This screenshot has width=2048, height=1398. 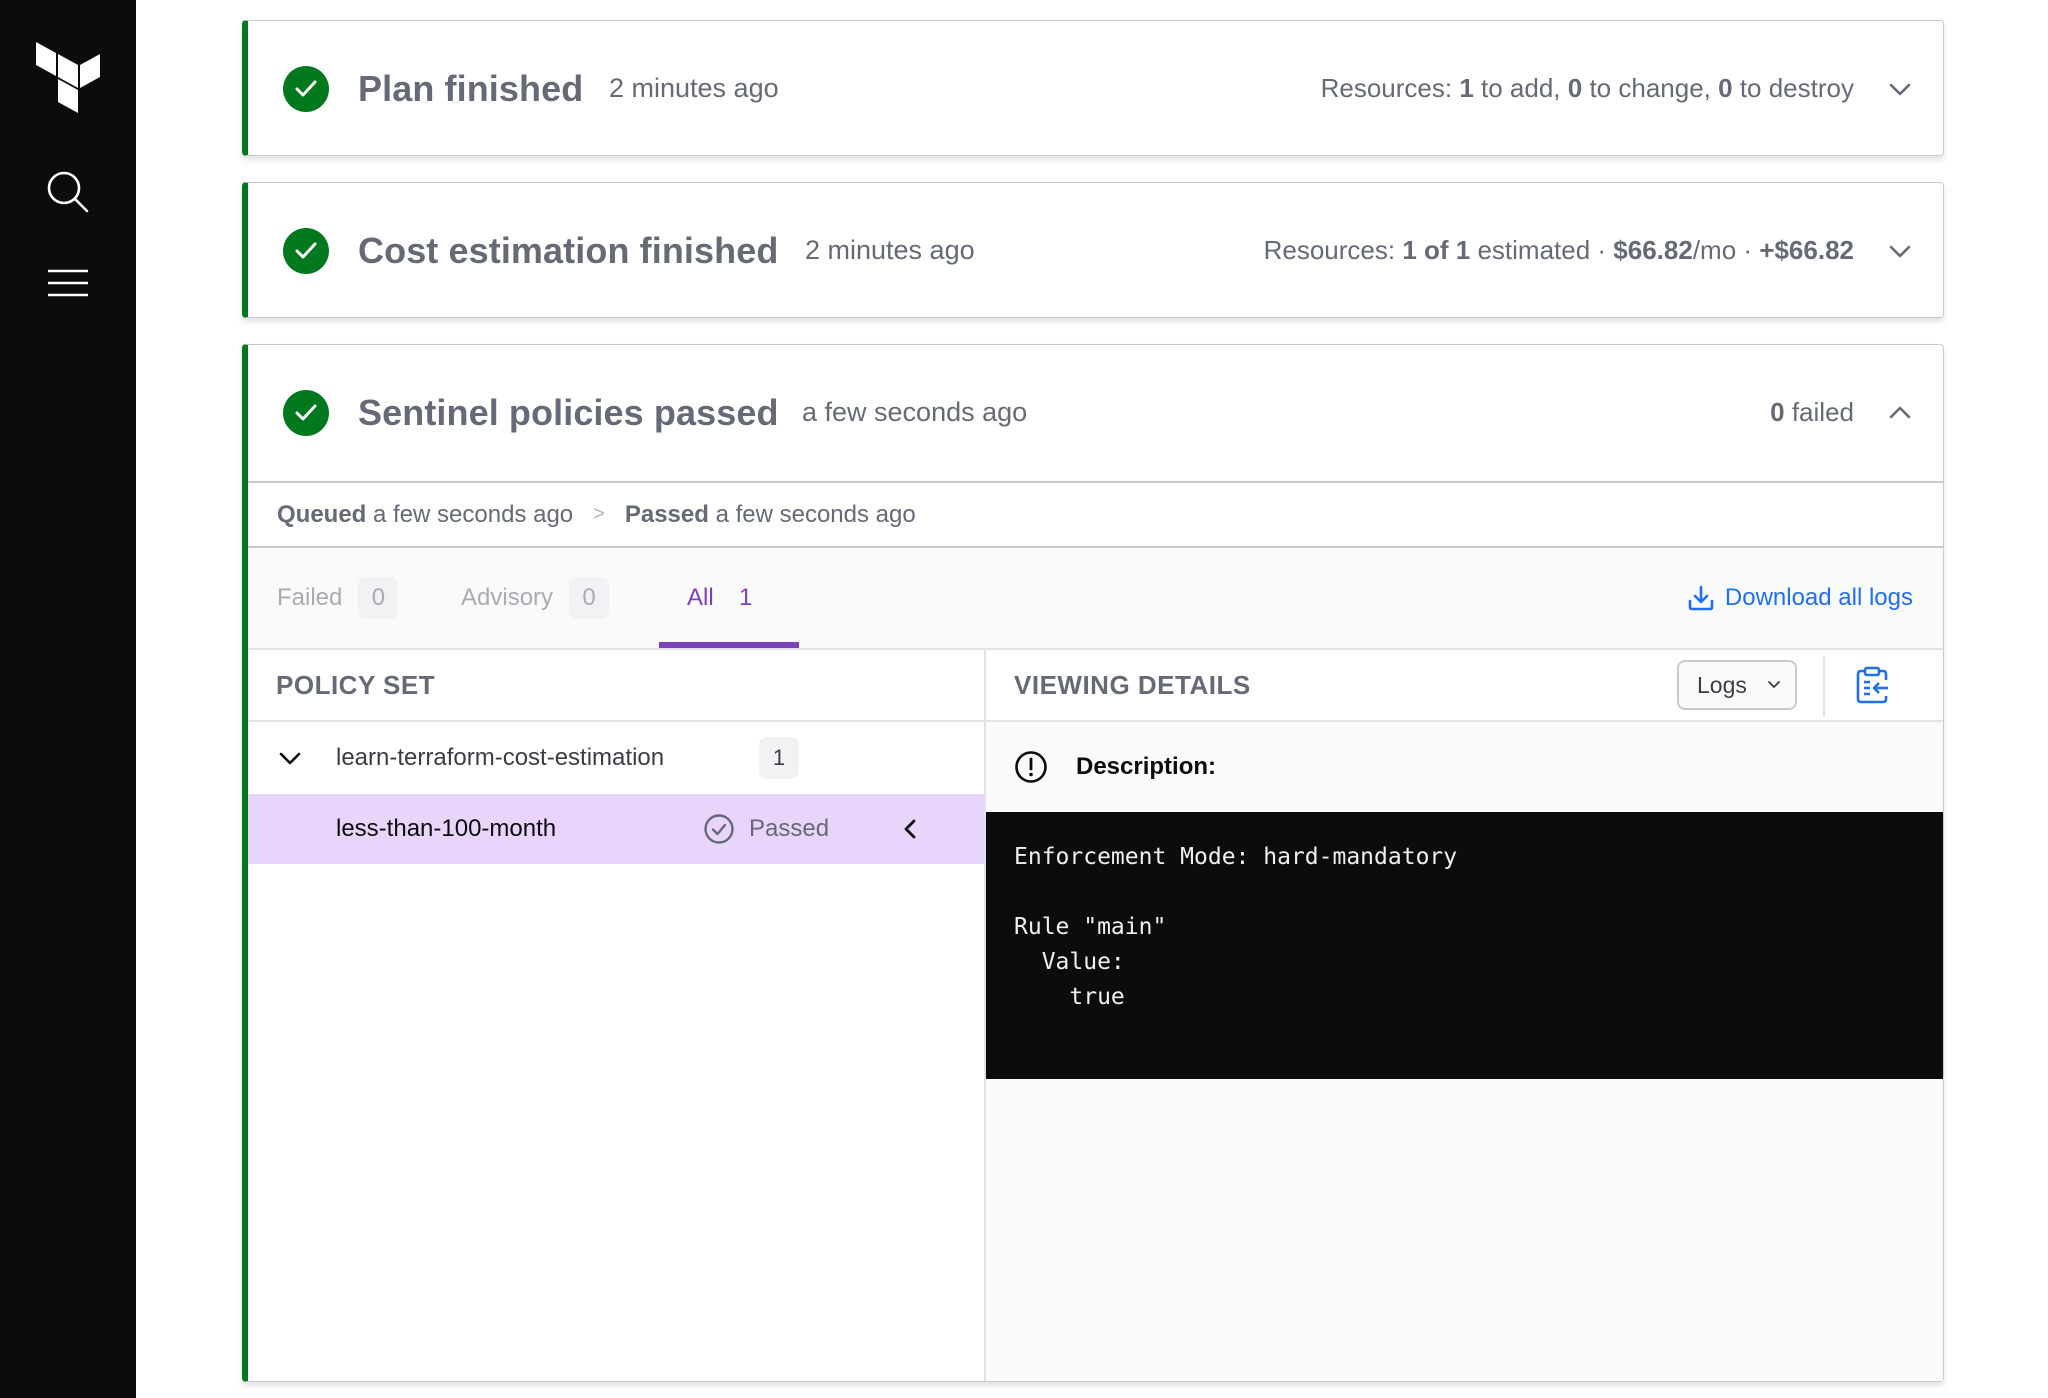 I want to click on sentinel-title: Sentinel policies passed, so click(x=568, y=412).